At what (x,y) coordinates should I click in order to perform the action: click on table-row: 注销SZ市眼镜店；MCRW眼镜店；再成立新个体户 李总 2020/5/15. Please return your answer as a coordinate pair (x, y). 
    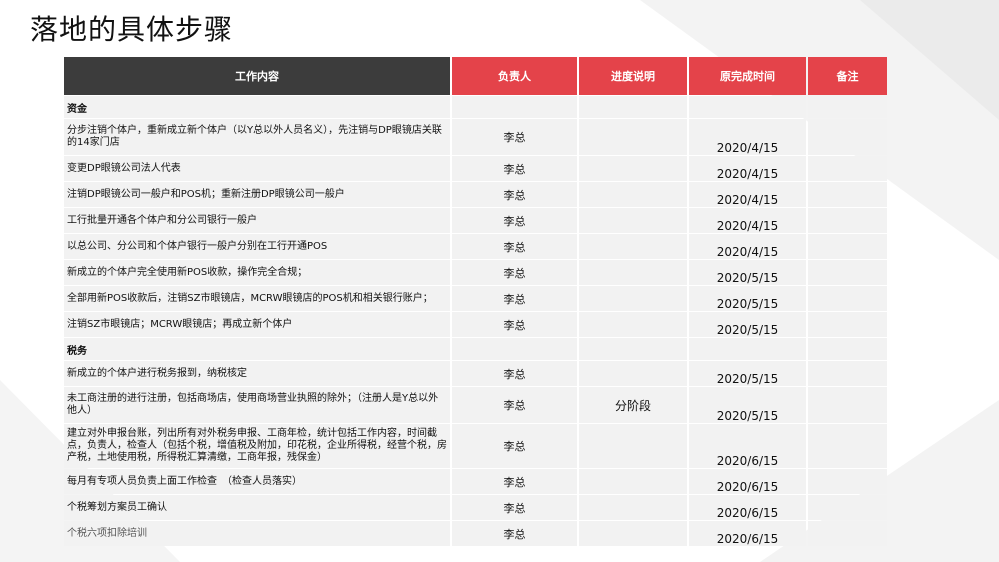
    Looking at the image, I should click on (475, 324).